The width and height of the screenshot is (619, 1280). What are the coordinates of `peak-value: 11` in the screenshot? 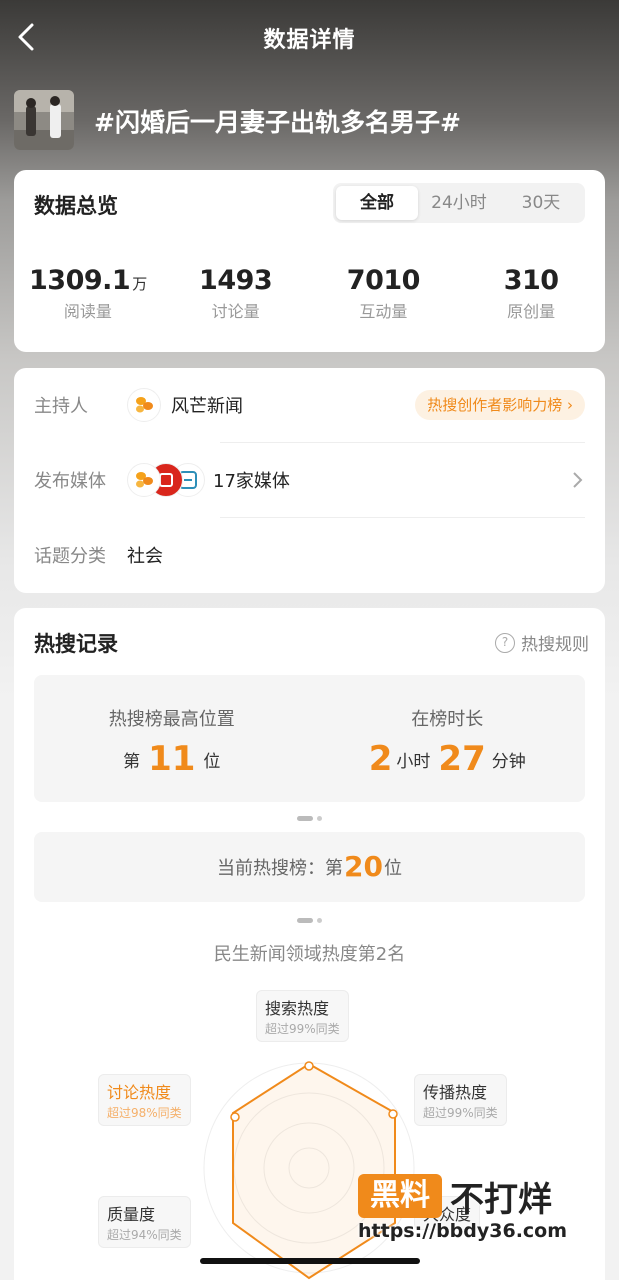 It's located at (172, 759).